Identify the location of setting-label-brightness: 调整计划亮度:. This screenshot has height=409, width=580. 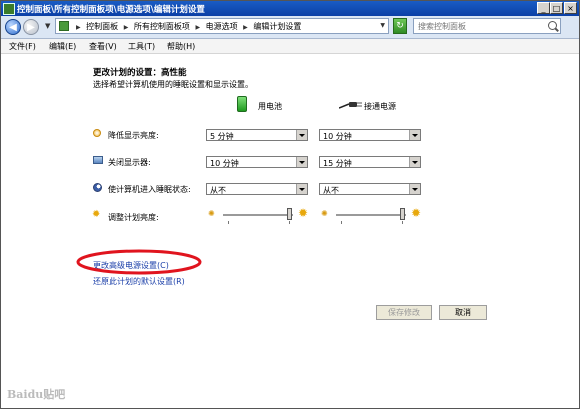
(133, 217).